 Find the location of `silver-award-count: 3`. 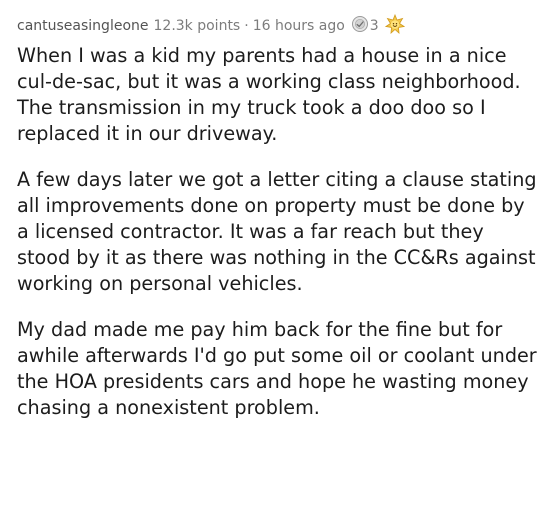

silver-award-count: 3 is located at coordinates (374, 26).